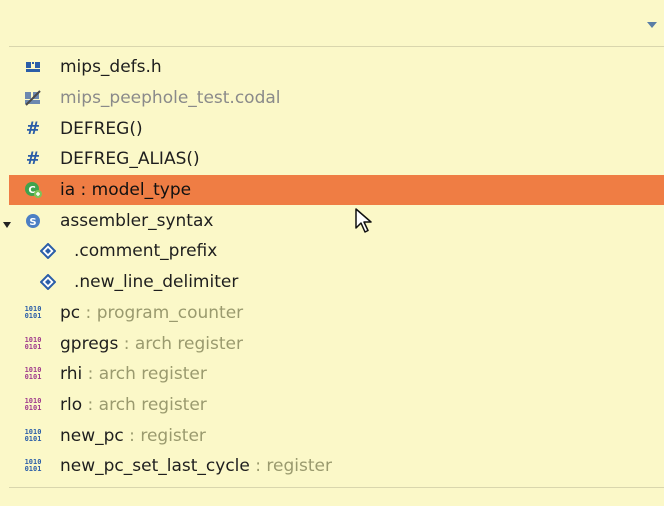  Describe the element at coordinates (92, 435) in the screenshot. I see `outline-item-label: new_pc` at that location.